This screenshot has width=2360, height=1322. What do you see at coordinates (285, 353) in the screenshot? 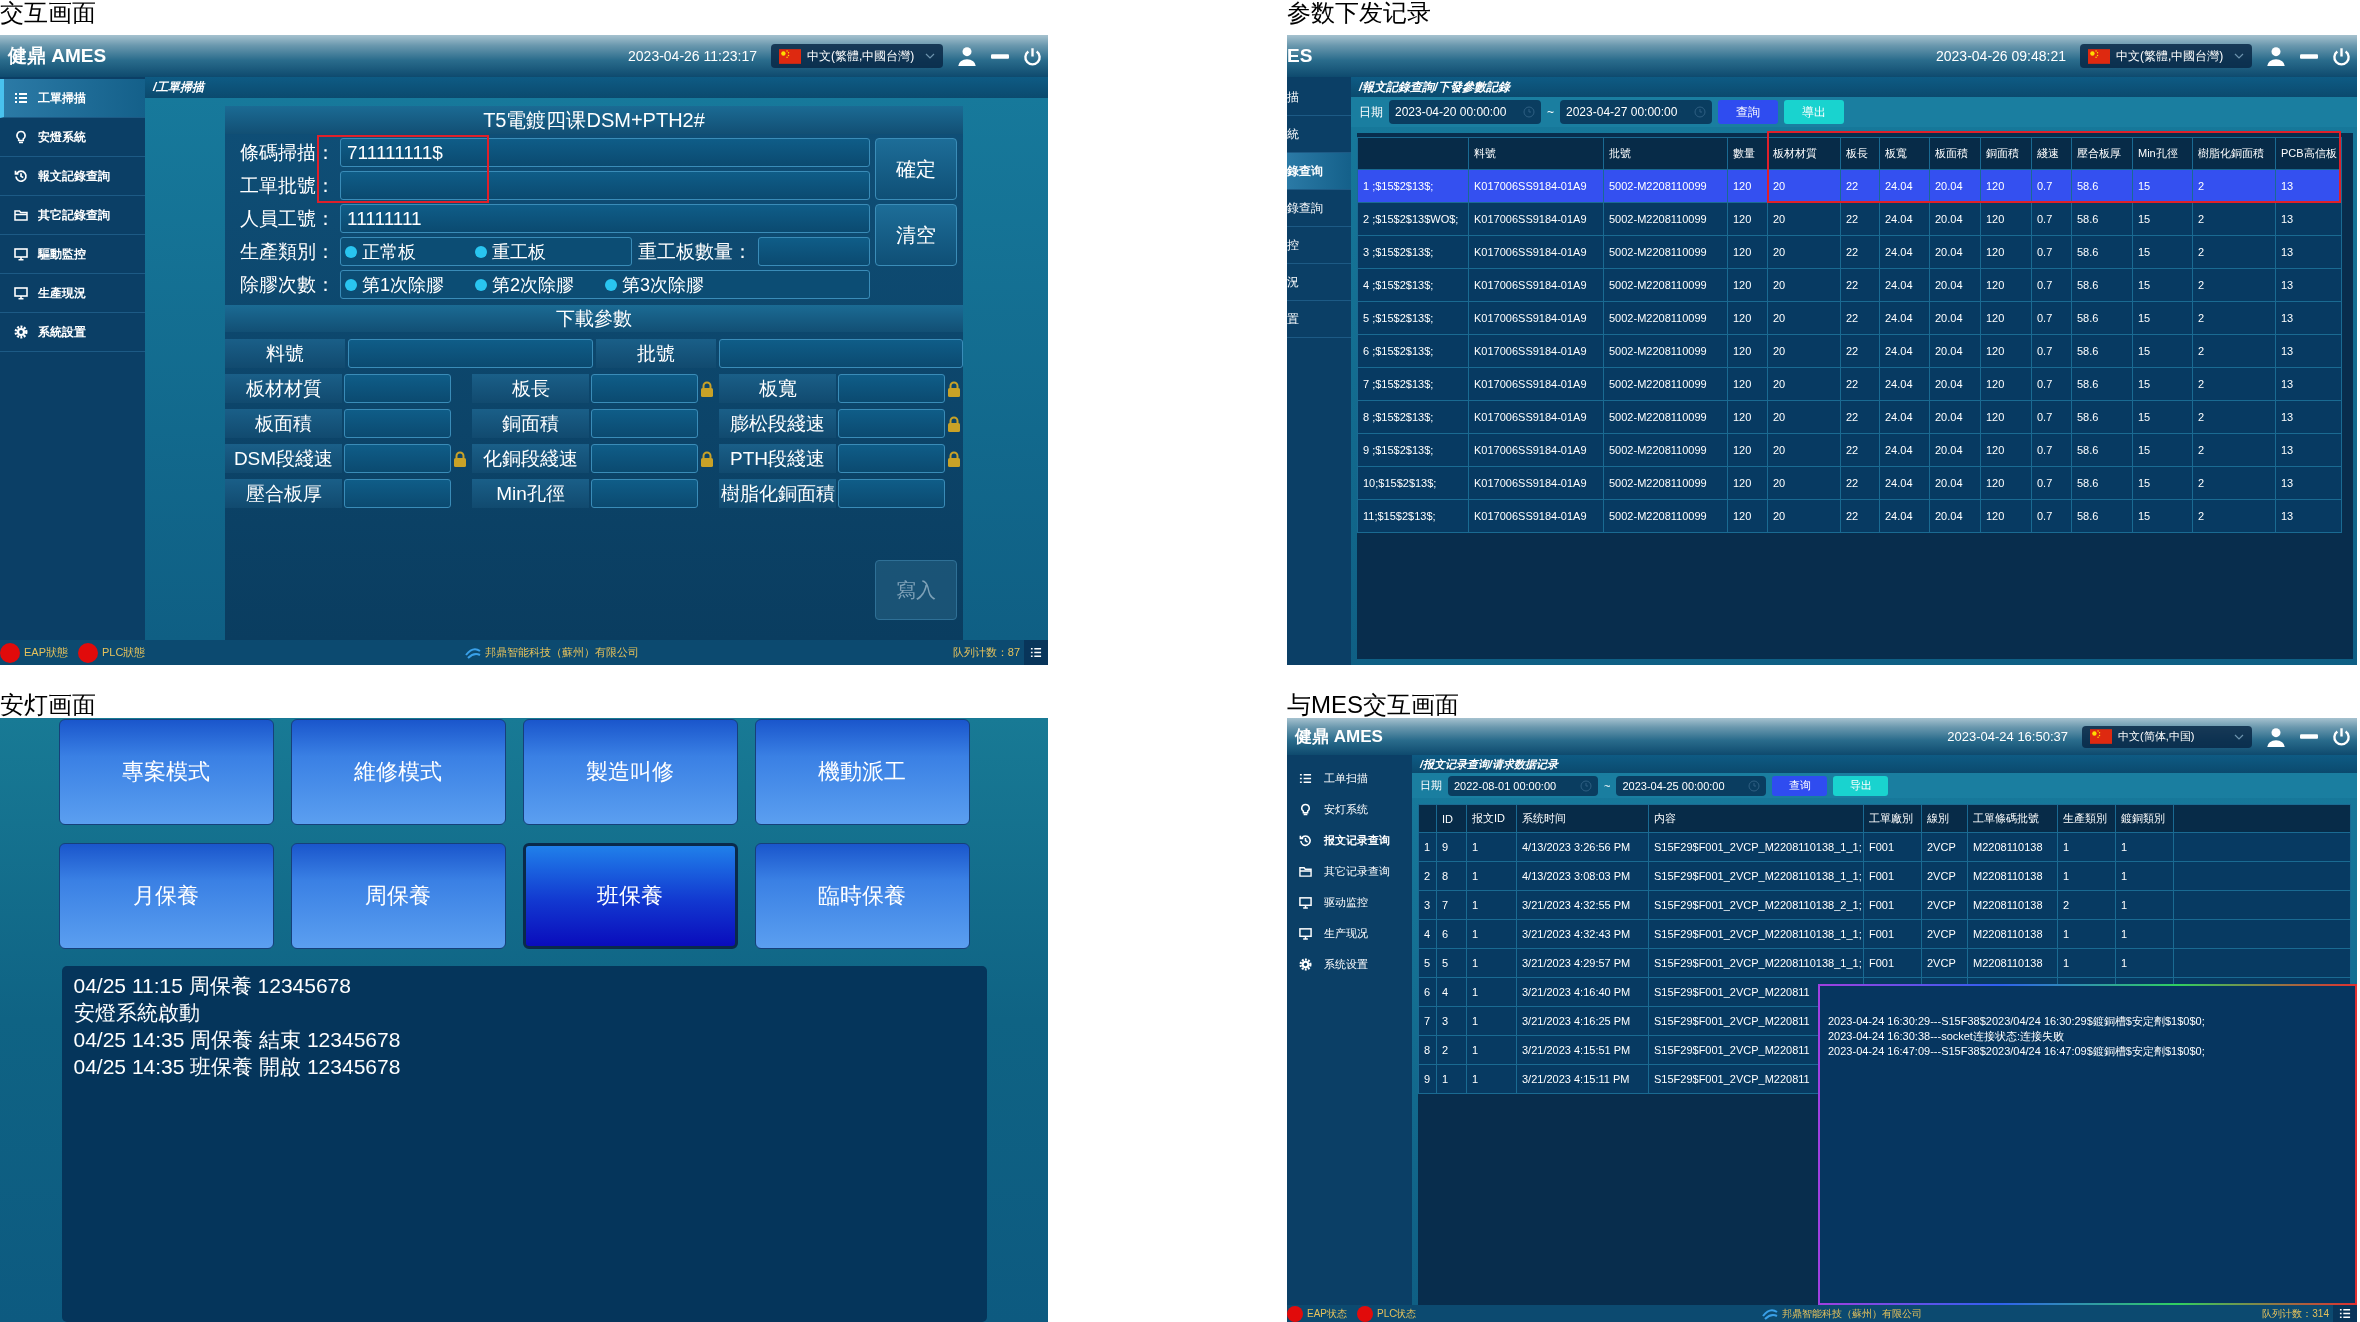
I see `field-label: 料號` at bounding box center [285, 353].